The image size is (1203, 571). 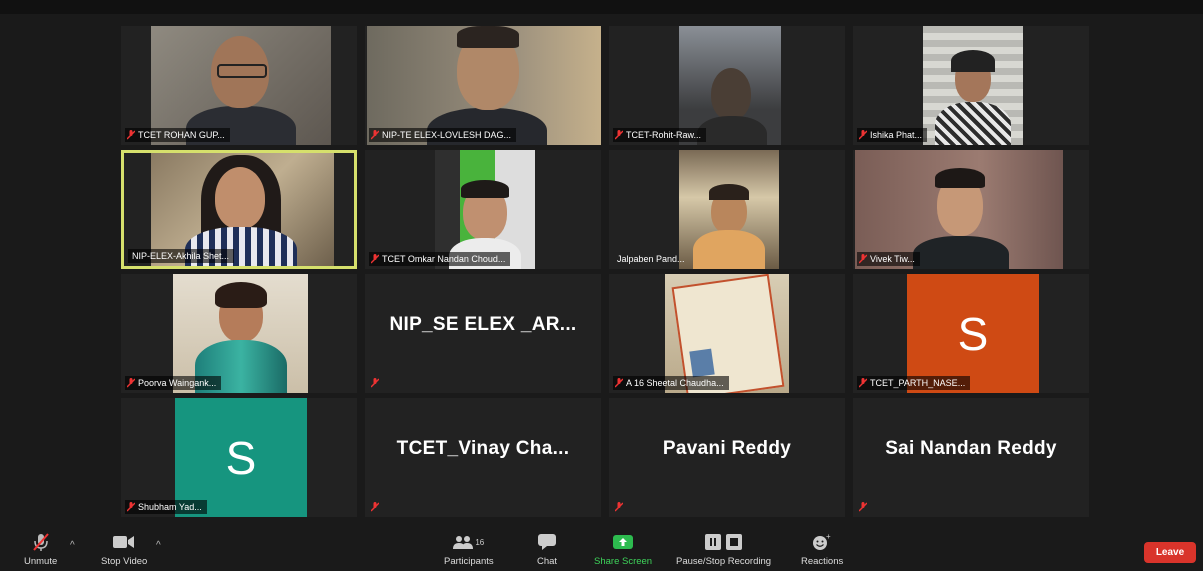 I want to click on participant-tile: Sai Nandan Reddy, so click(x=971, y=457).